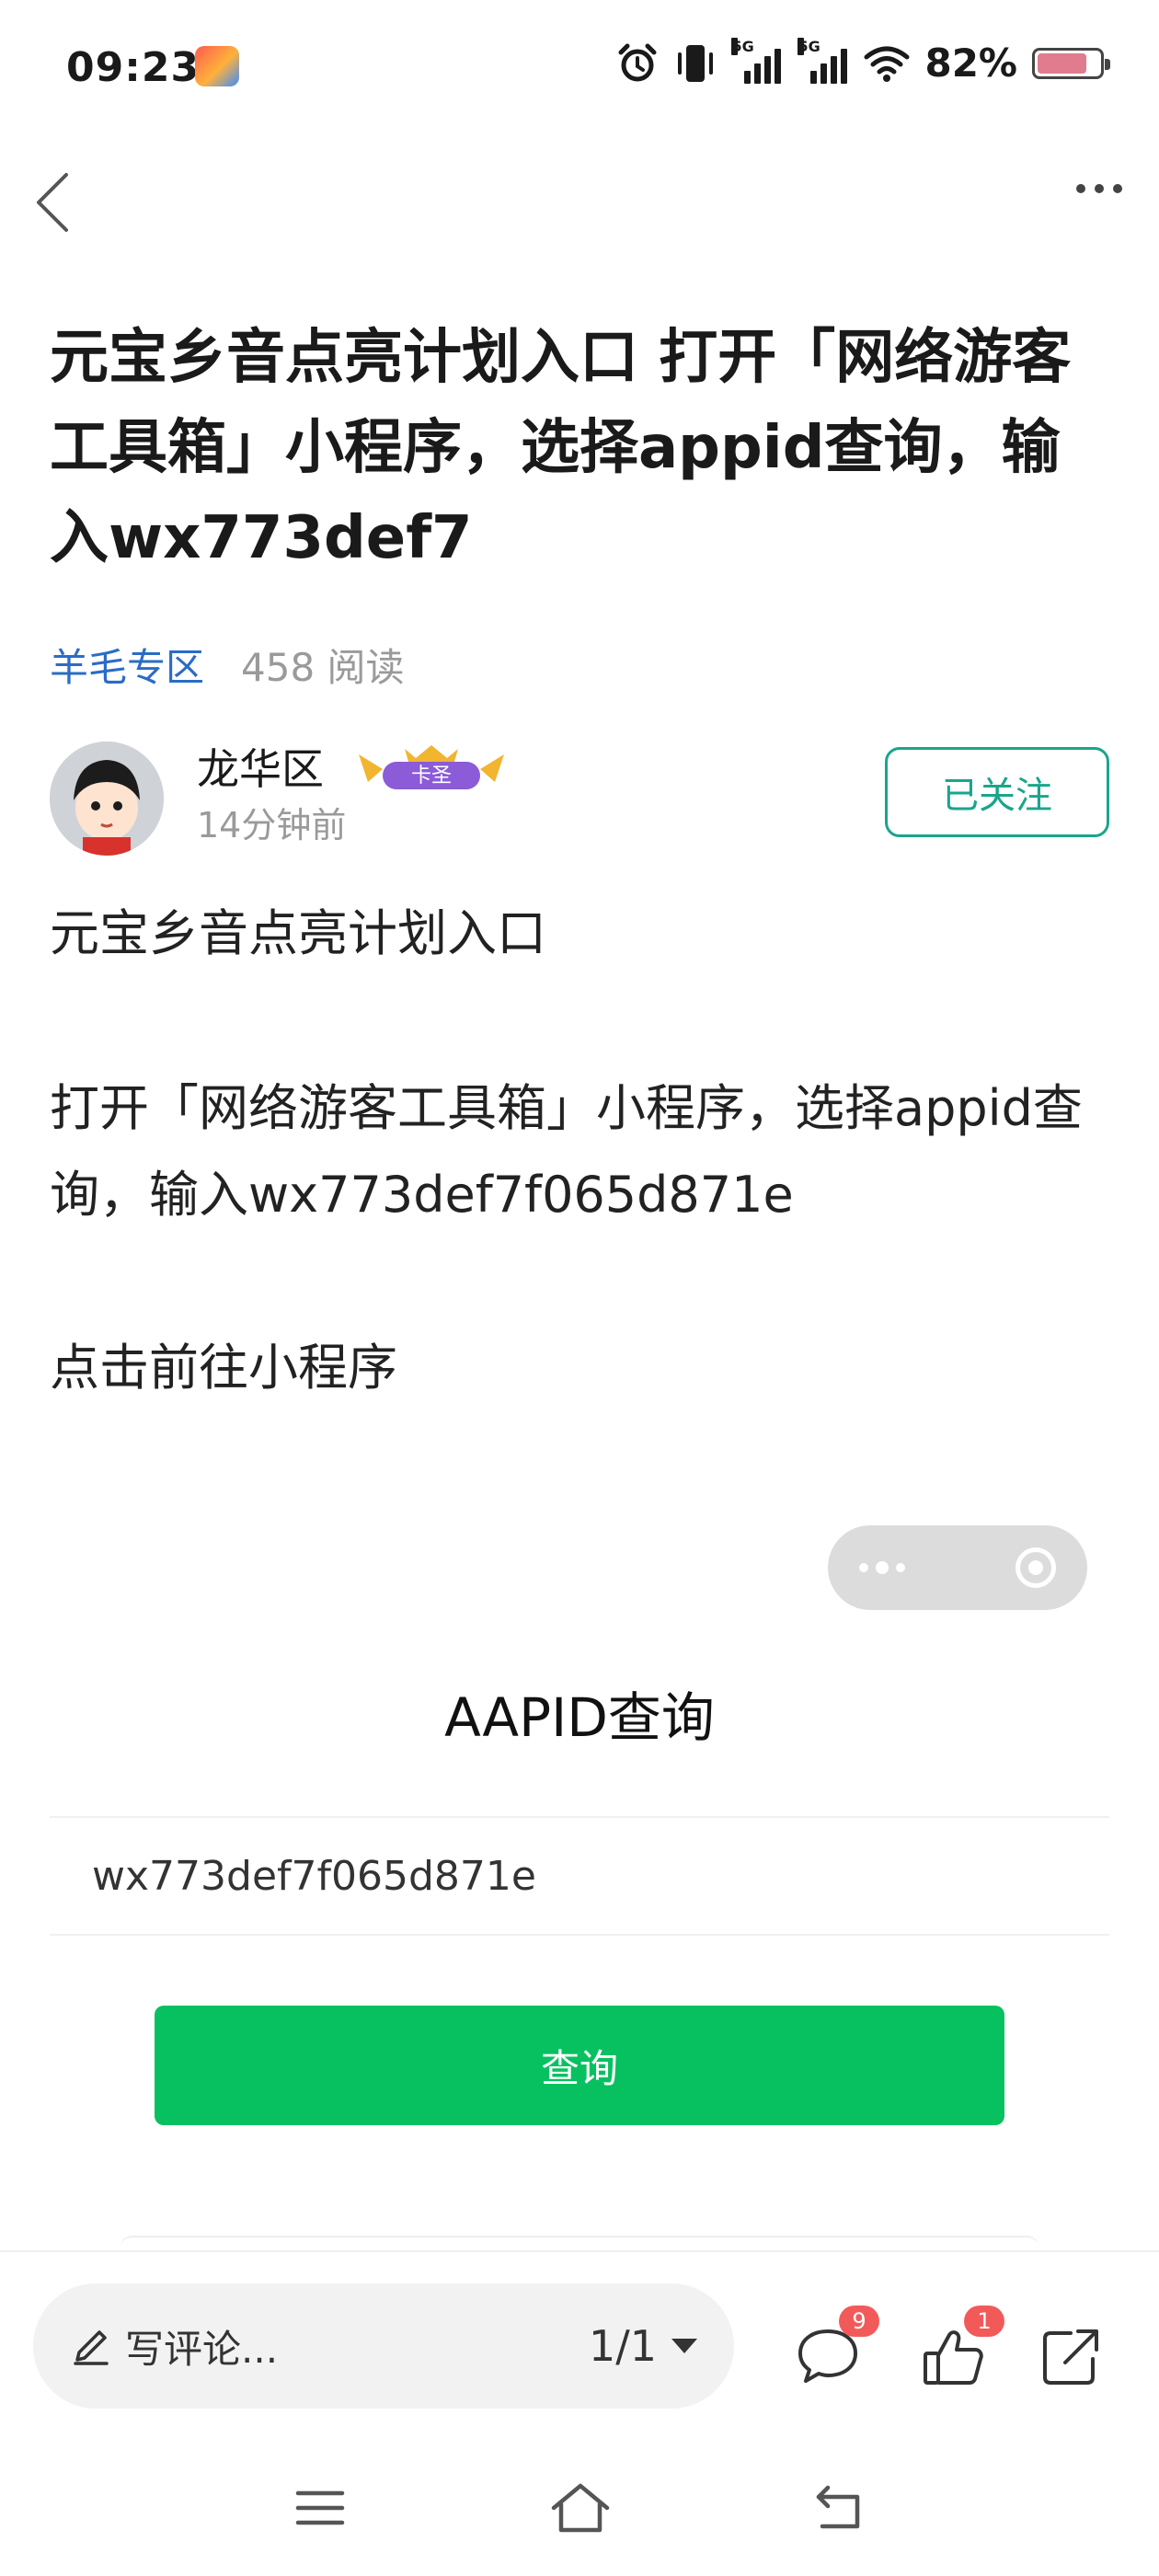  What do you see at coordinates (835, 2352) in the screenshot?
I see `comment-button: 9` at bounding box center [835, 2352].